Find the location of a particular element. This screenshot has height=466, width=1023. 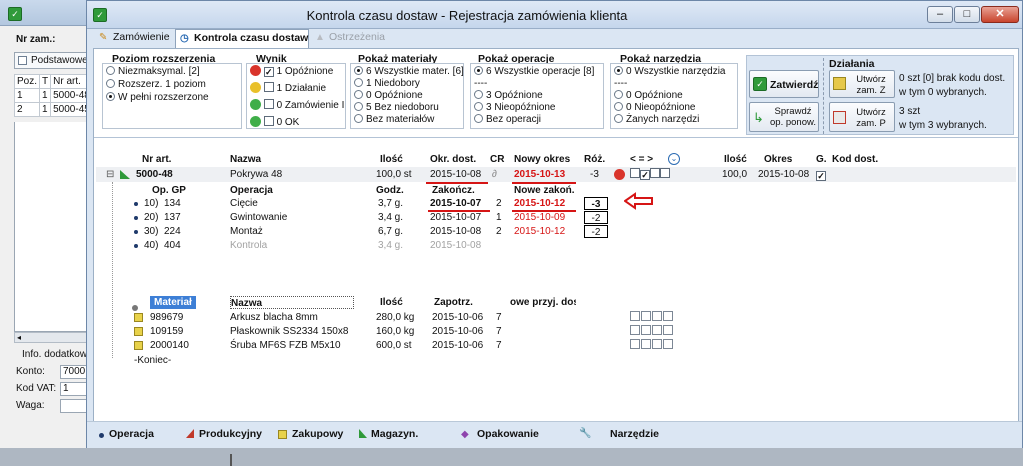

poziom-option: W pełni rozszerzone is located at coordinates (157, 98).